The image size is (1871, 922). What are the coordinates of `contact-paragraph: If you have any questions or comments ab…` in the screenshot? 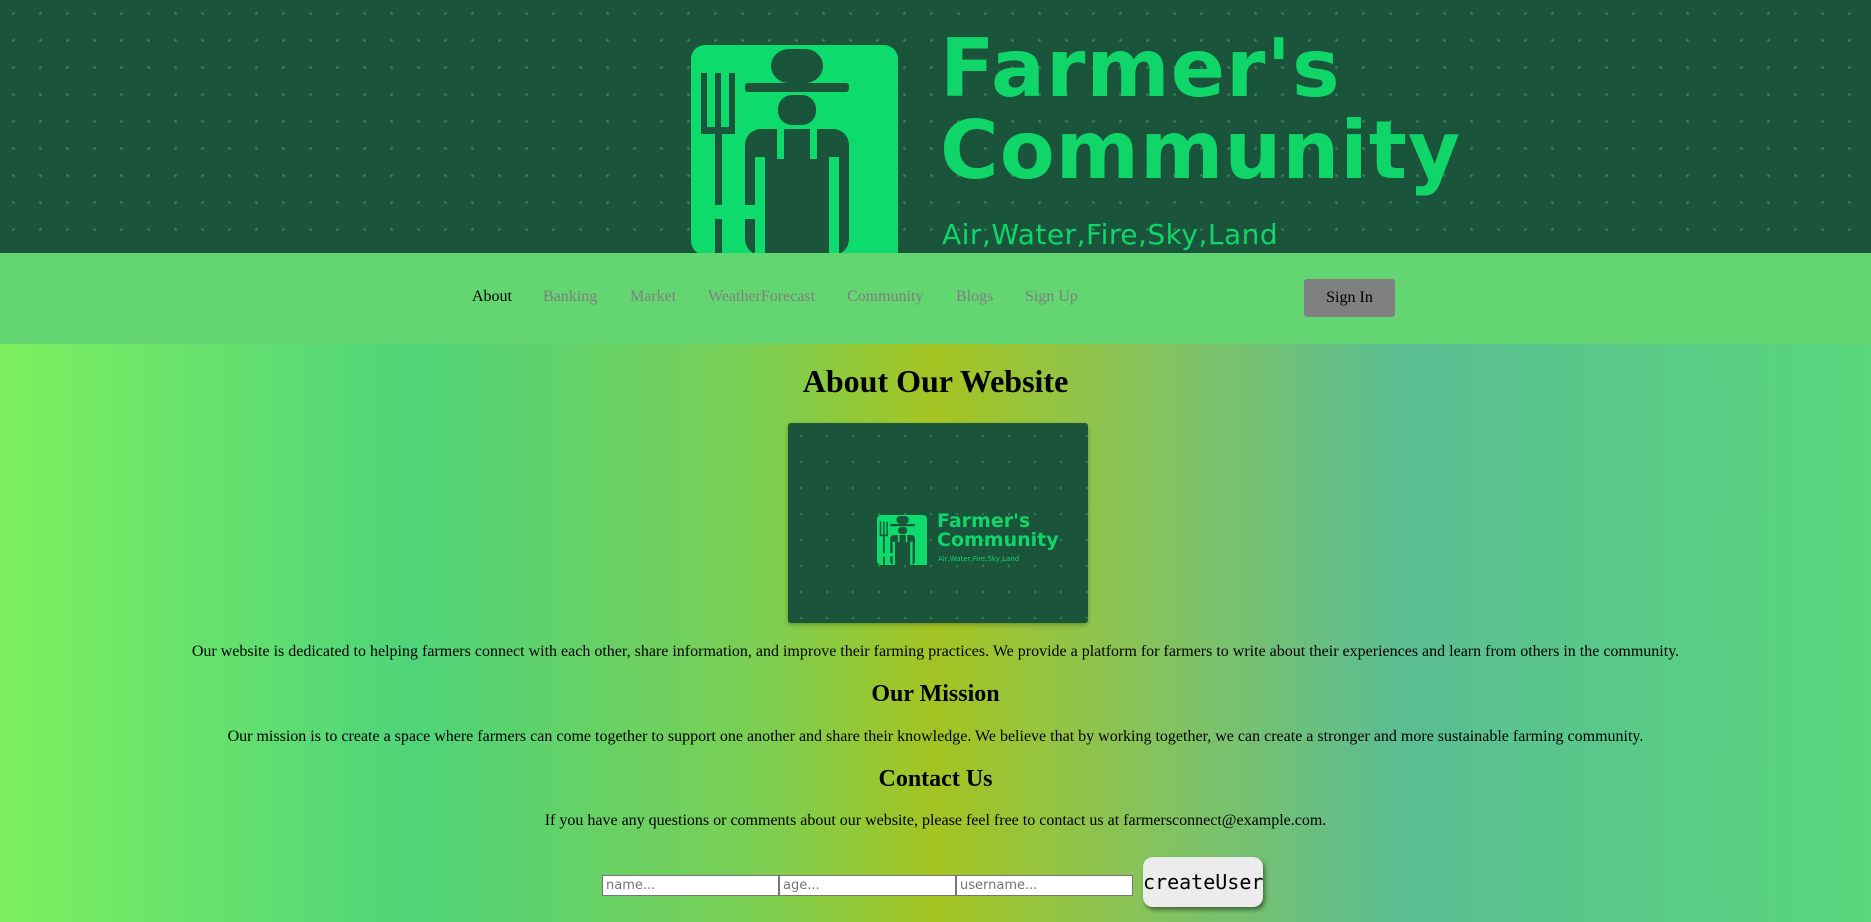 It's located at (935, 820).